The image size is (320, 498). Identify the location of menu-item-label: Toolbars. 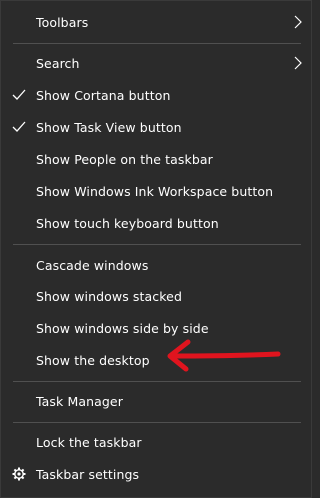
(62, 22).